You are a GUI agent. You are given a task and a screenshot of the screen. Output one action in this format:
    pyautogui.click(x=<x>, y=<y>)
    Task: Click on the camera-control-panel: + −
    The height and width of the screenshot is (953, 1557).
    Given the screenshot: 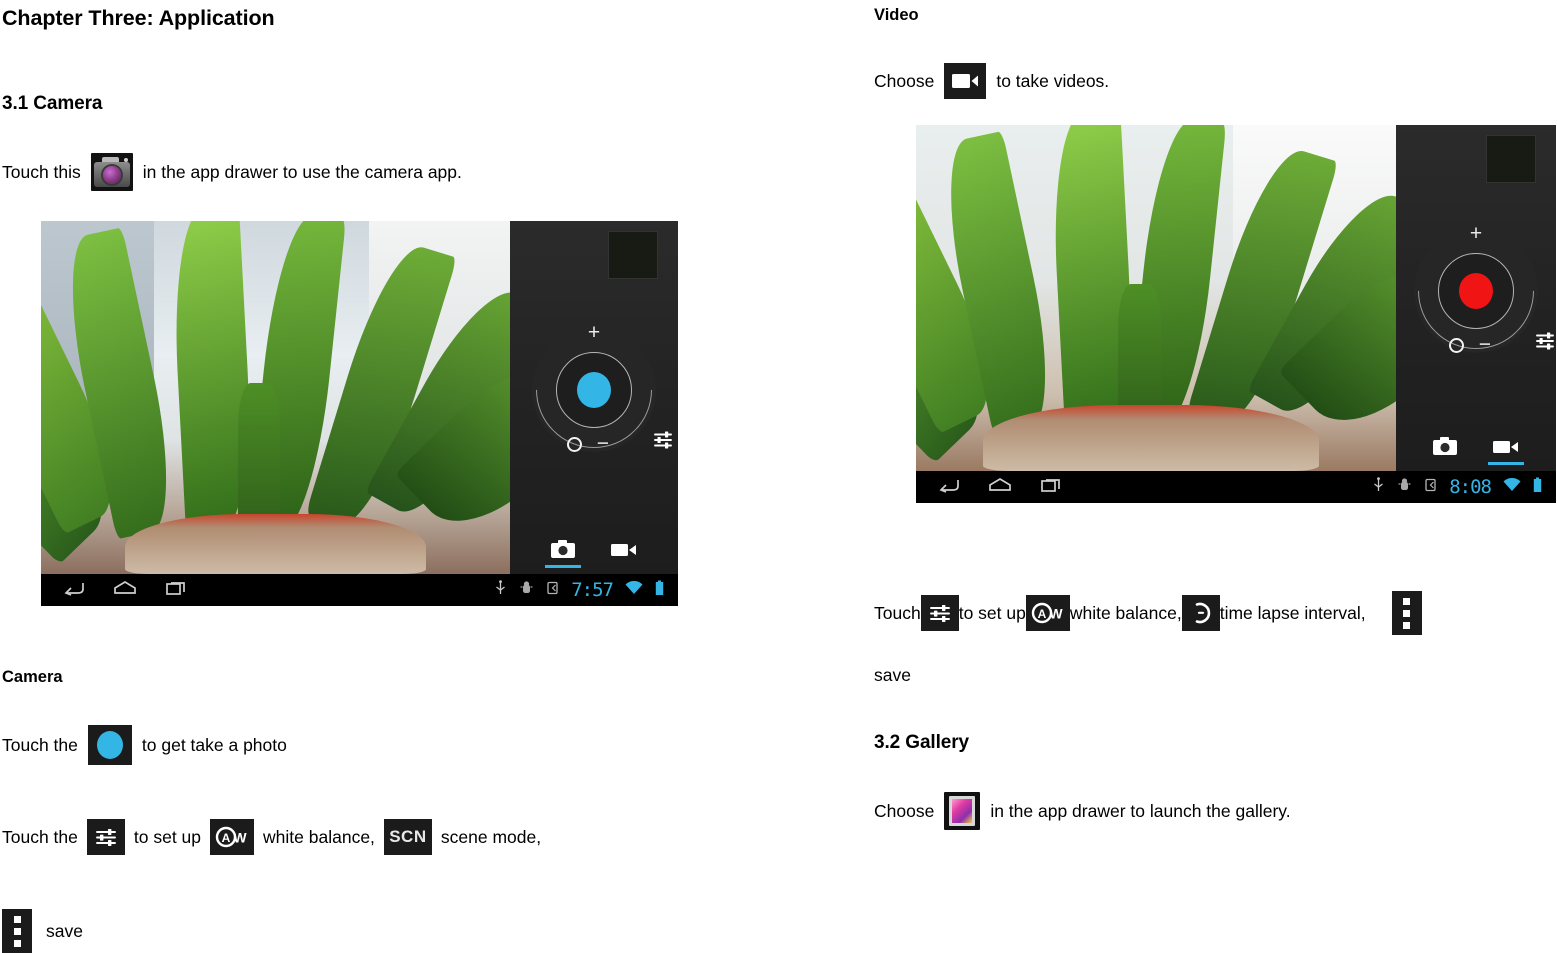 What is the action you would take?
    pyautogui.click(x=594, y=397)
    